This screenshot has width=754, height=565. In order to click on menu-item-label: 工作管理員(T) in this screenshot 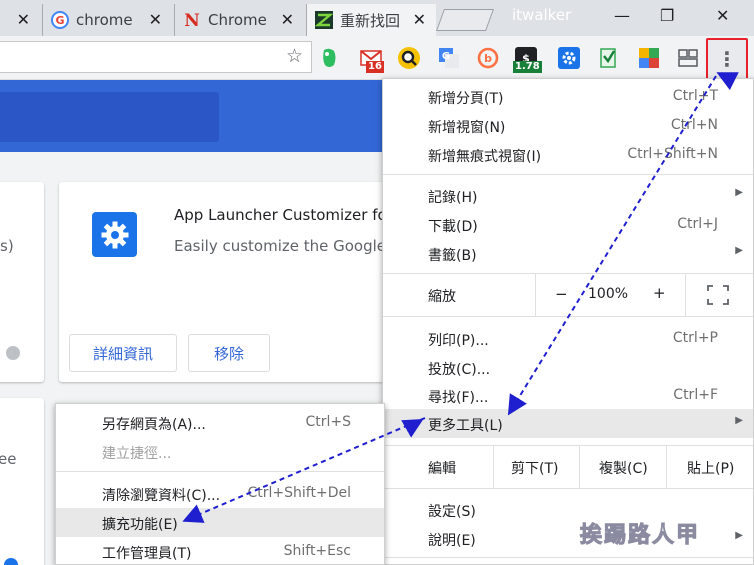, I will do `click(147, 554)`.